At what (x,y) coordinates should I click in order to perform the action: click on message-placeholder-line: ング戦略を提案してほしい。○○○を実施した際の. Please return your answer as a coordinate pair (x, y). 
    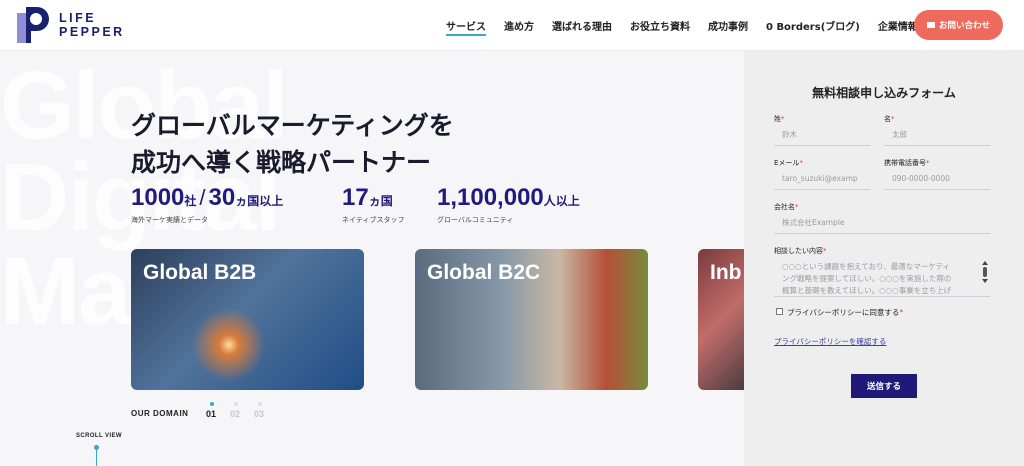
    Looking at the image, I should click on (867, 278).